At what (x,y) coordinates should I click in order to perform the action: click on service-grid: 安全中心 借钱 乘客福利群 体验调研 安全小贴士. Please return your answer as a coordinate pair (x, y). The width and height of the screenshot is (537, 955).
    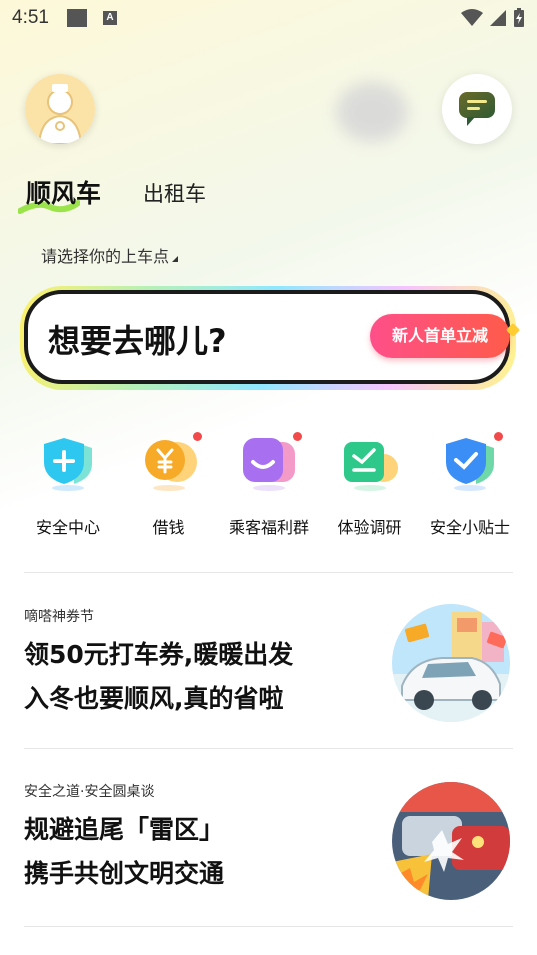
    Looking at the image, I should click on (269, 485).